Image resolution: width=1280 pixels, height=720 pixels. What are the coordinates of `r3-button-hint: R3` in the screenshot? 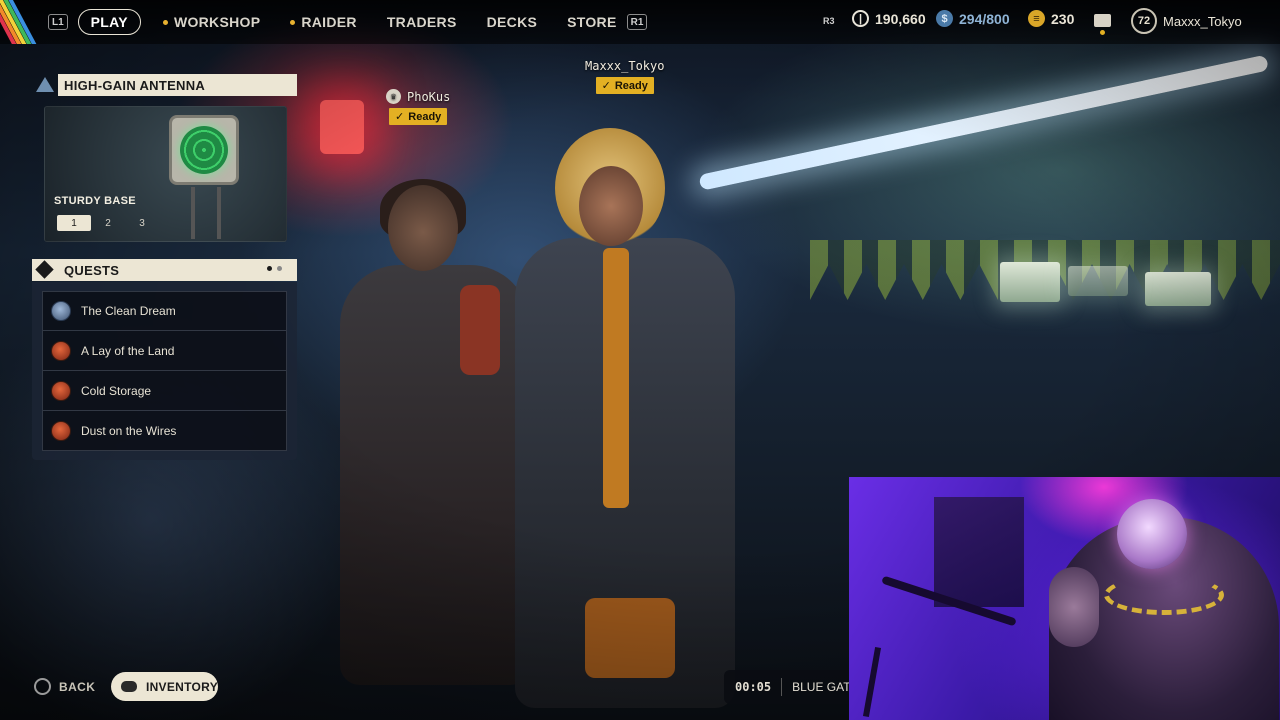 It's located at (829, 21).